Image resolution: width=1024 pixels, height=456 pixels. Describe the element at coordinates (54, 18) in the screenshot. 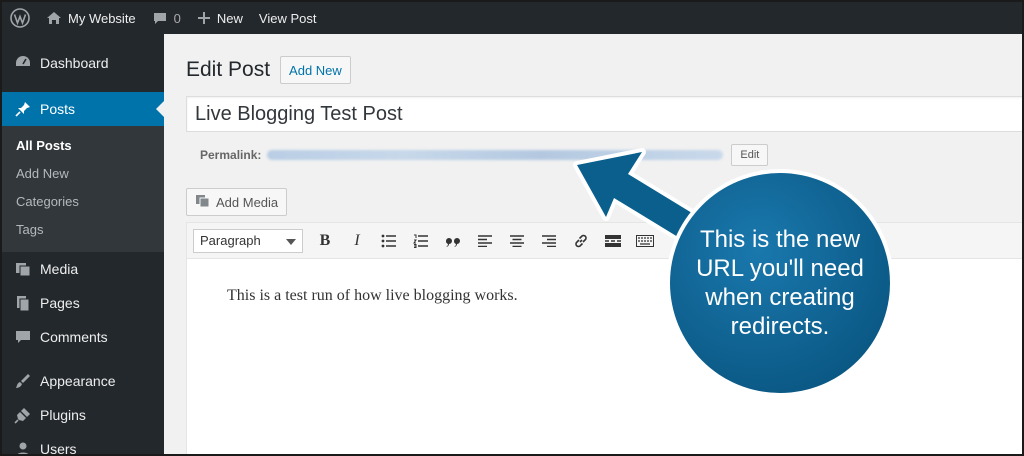

I see `home-icon` at that location.